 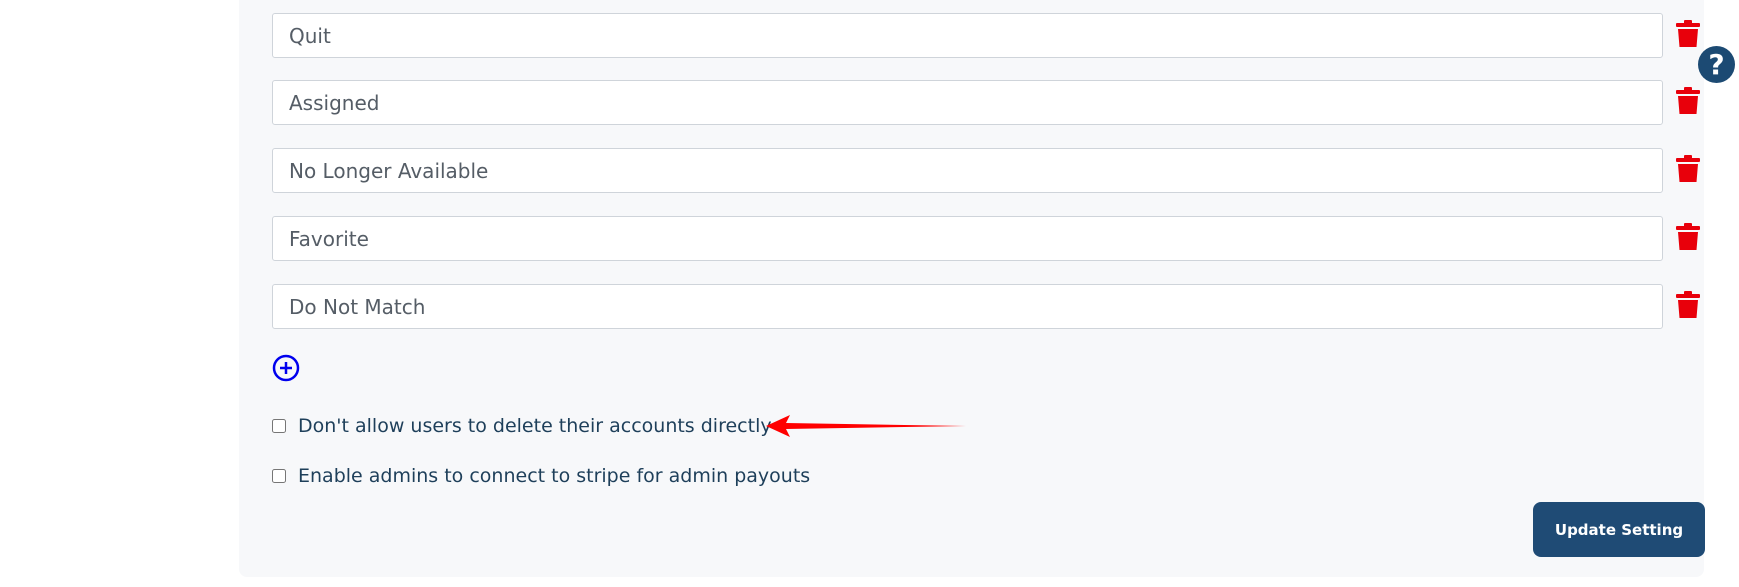 I want to click on enable-stripe-checkbox, so click(x=279, y=476).